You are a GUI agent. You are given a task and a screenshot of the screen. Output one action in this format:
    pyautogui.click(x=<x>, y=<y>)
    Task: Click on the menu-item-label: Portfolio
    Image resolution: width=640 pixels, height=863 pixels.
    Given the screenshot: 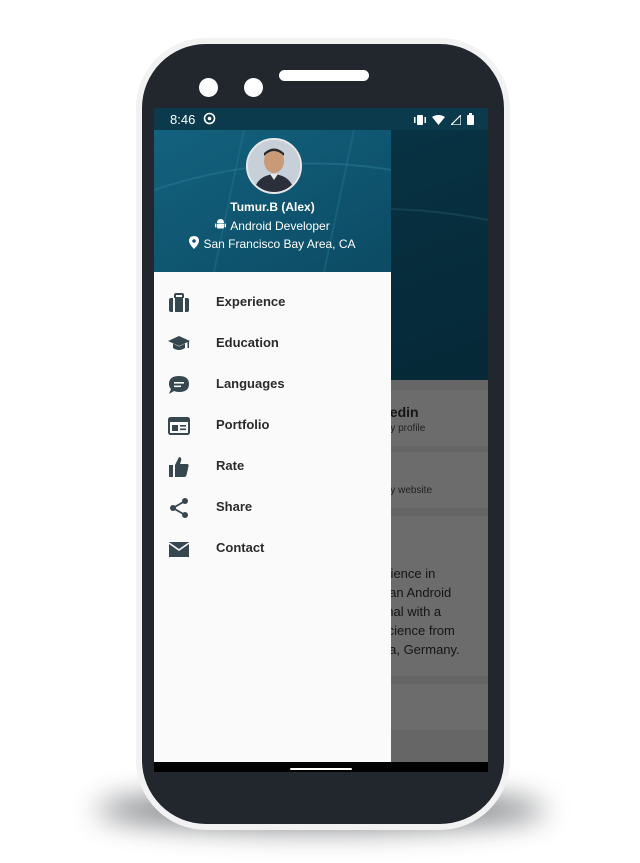 What is the action you would take?
    pyautogui.click(x=243, y=424)
    